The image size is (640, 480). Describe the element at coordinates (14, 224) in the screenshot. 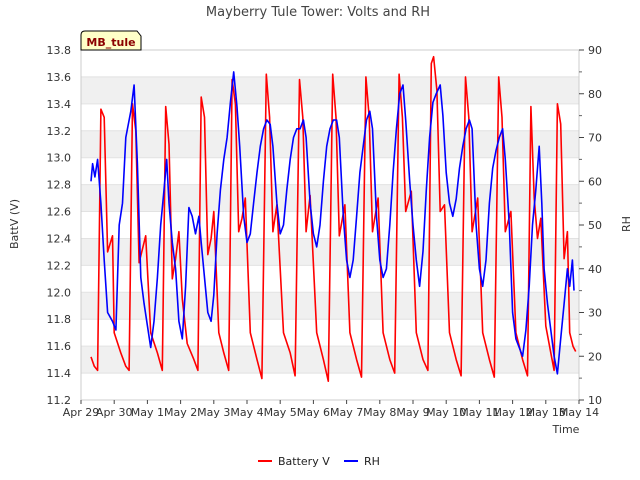

I see `y-axis-left-title: BattV (V)` at that location.